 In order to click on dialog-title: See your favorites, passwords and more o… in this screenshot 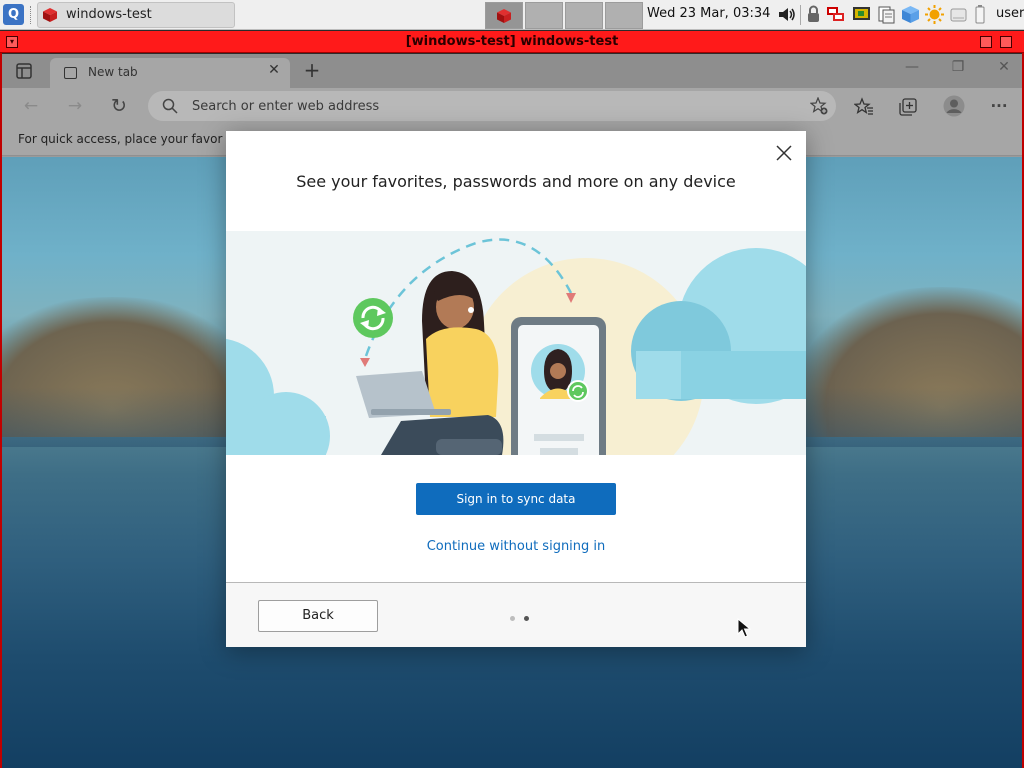, I will do `click(516, 181)`.